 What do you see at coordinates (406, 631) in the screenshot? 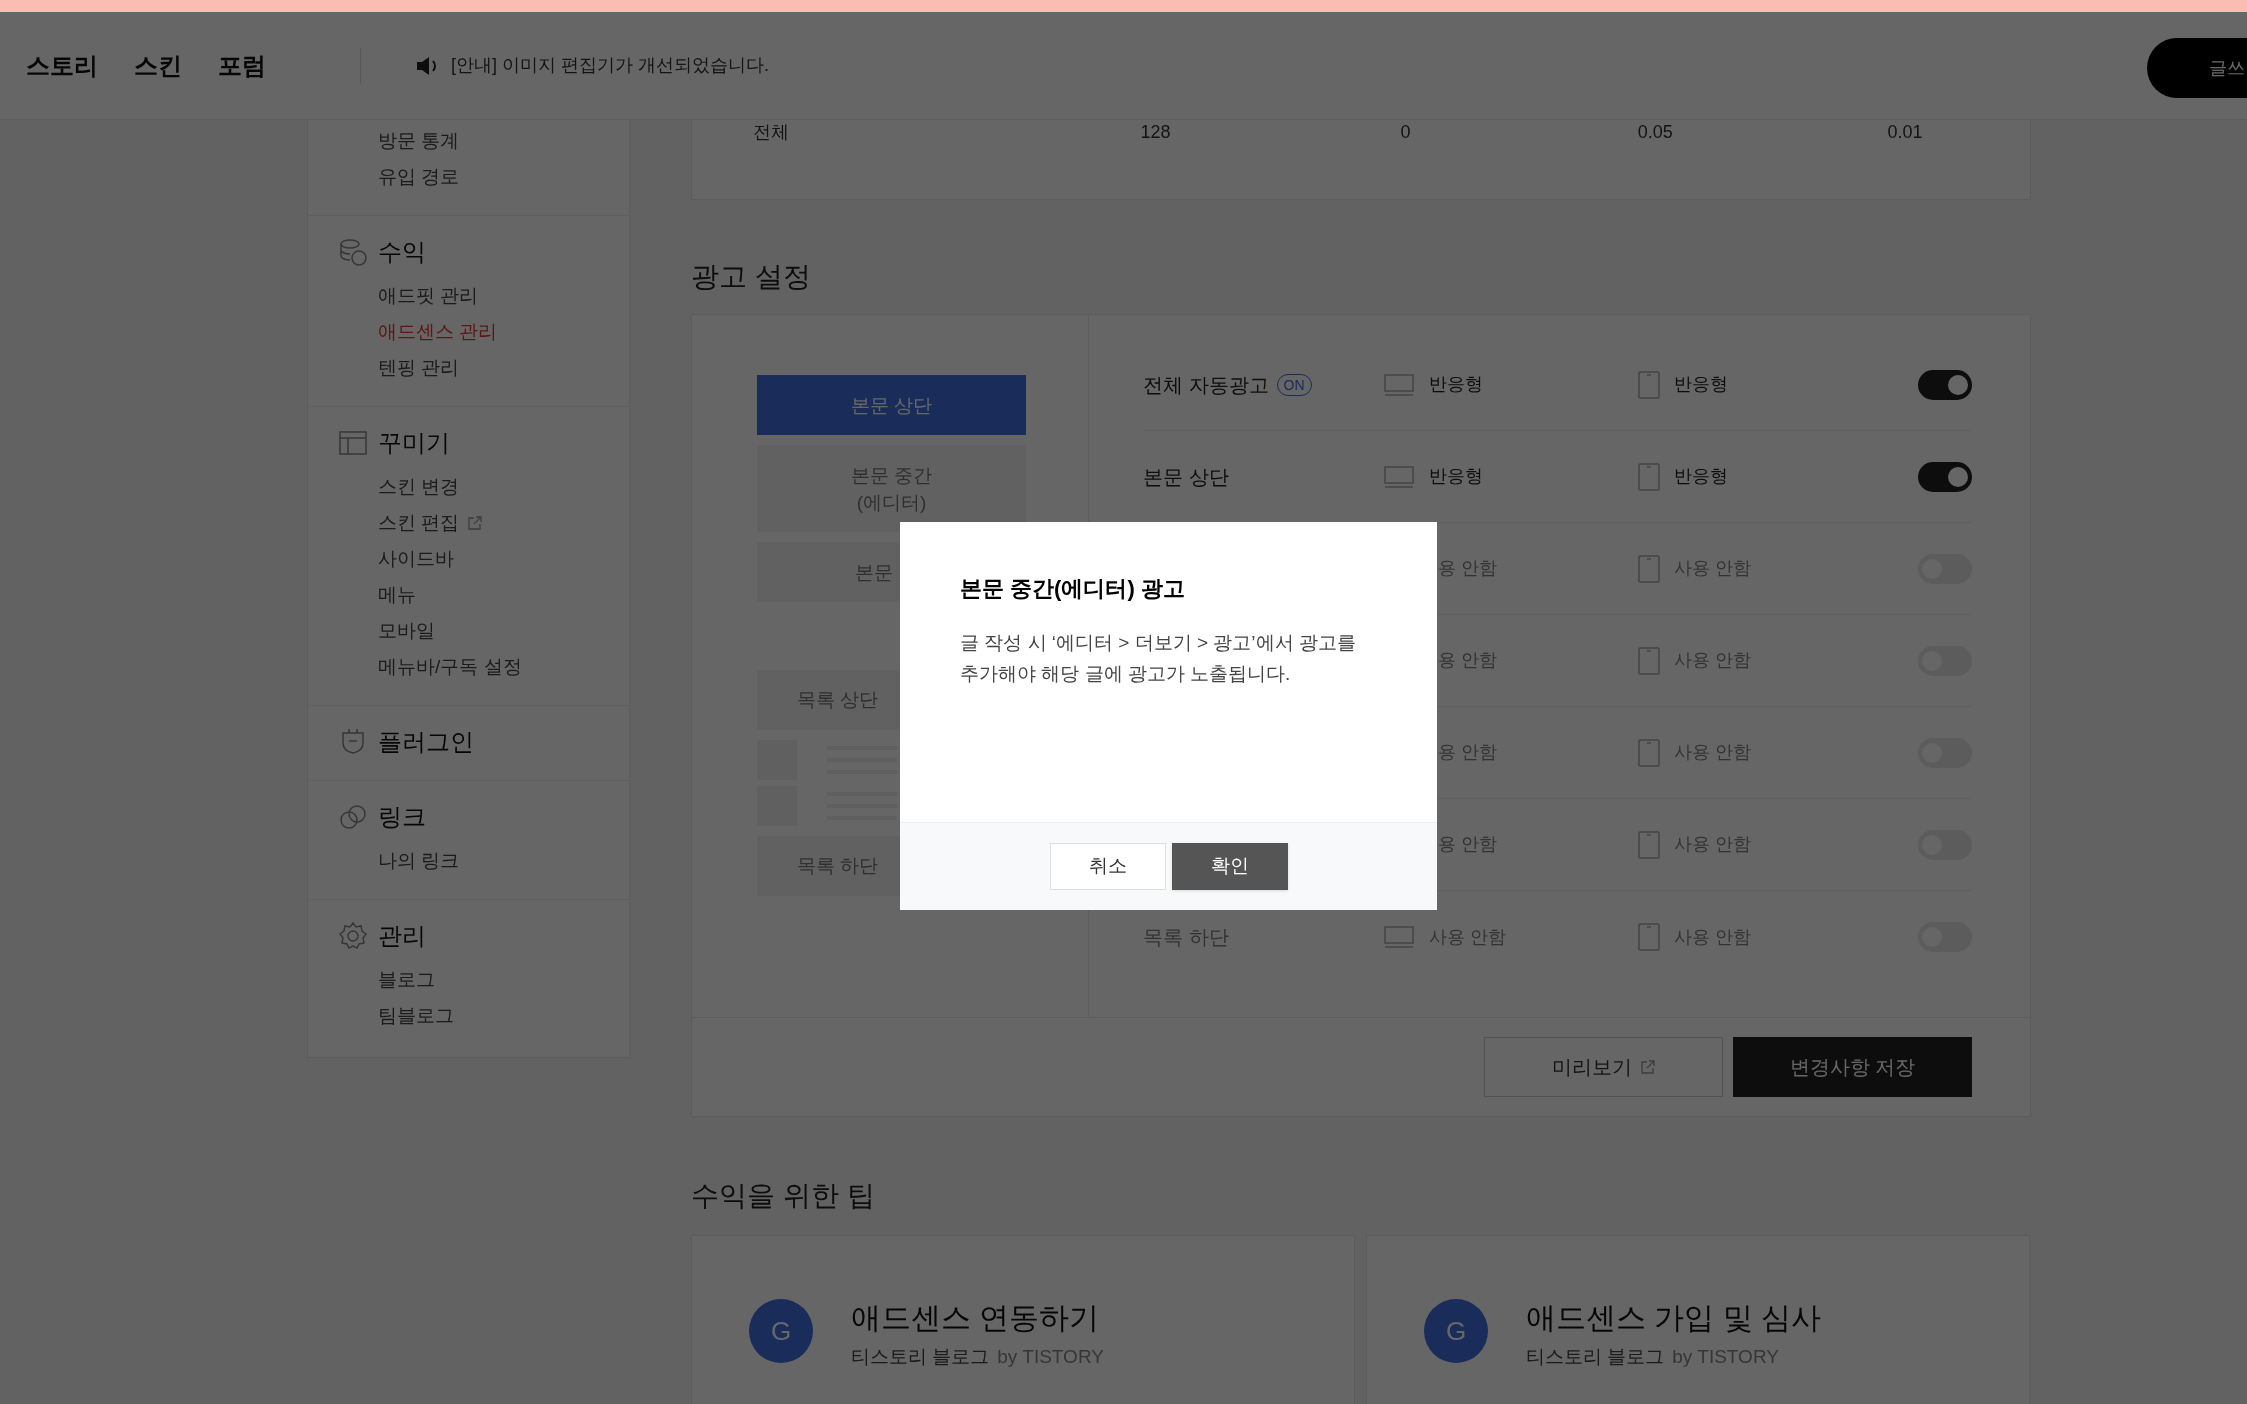
I see `sidebar-item: 모바일` at bounding box center [406, 631].